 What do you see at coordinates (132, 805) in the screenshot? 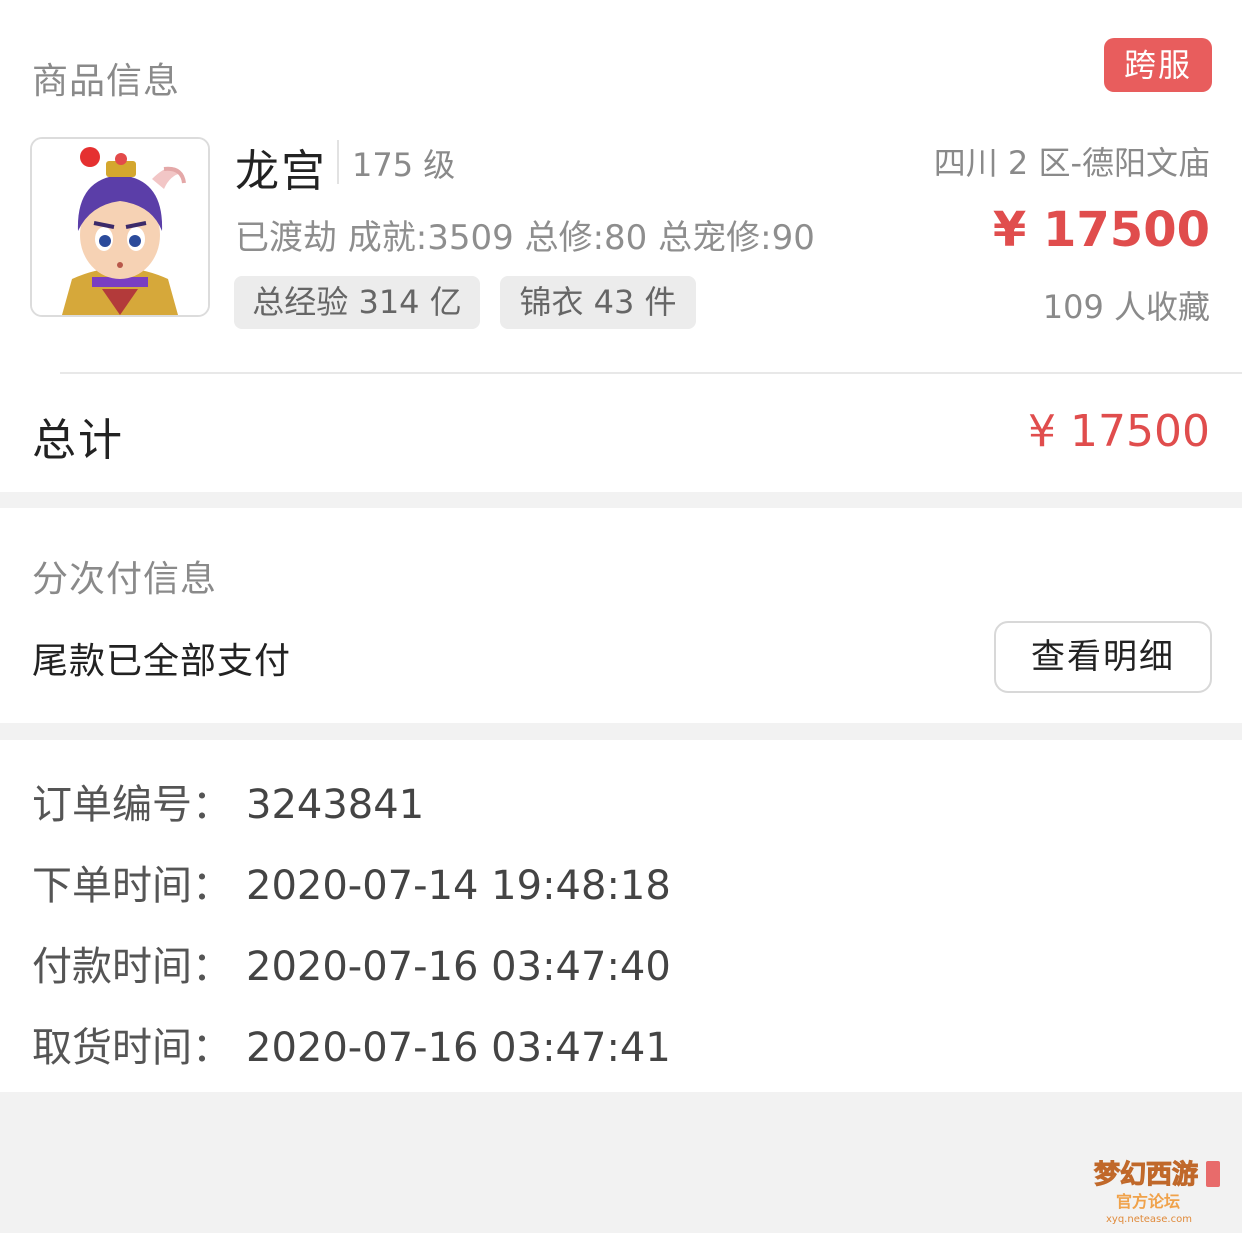
I see `order-row-label: 订单编号：` at bounding box center [132, 805].